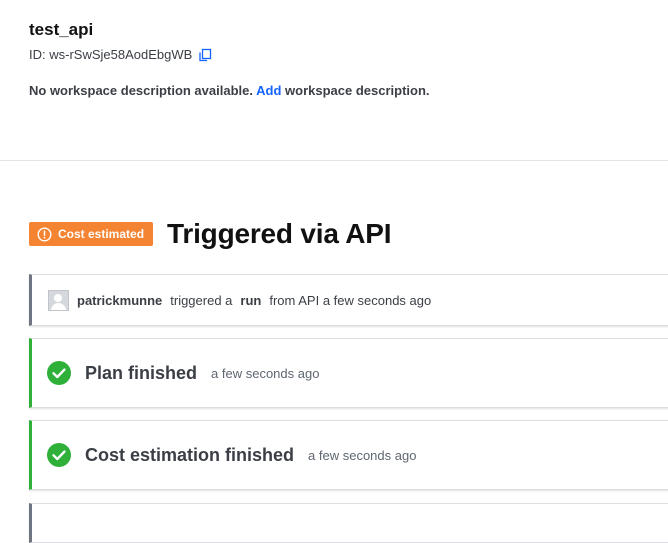  Describe the element at coordinates (268, 90) in the screenshot. I see `add-description-link: Add` at that location.